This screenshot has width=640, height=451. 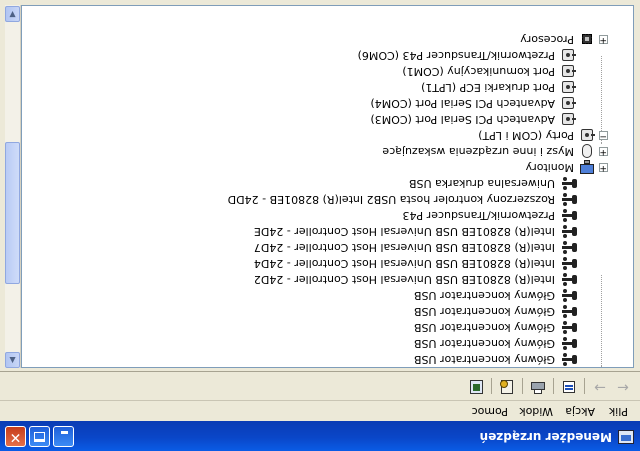 What do you see at coordinates (603, 136) in the screenshot?
I see `collapse-button: −` at bounding box center [603, 136].